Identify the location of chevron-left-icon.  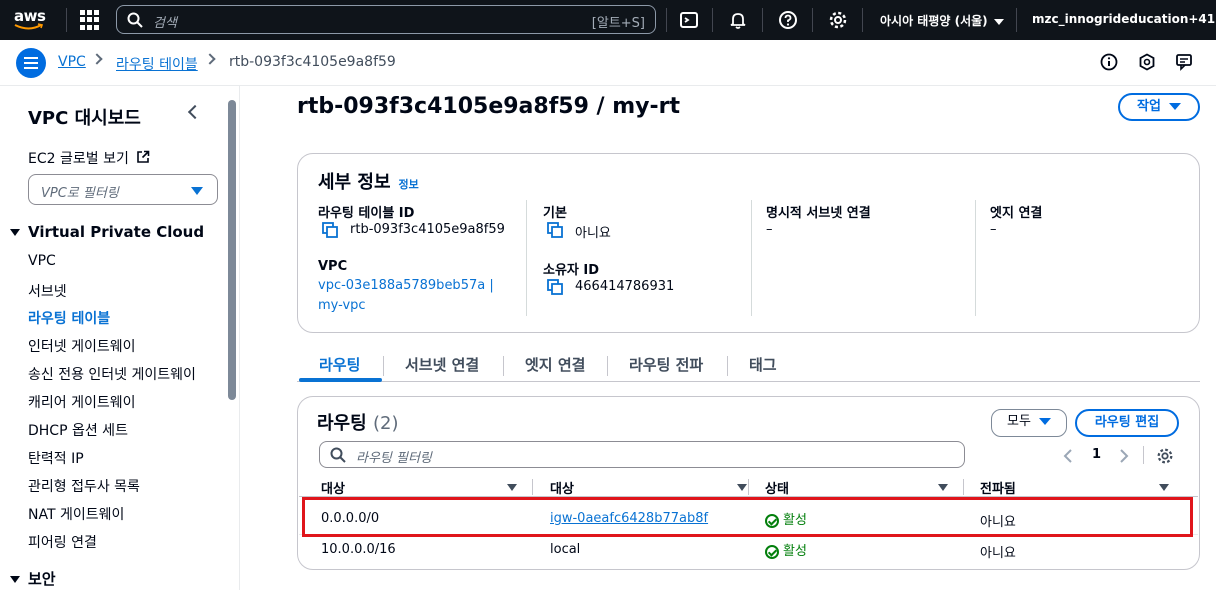
(1068, 456).